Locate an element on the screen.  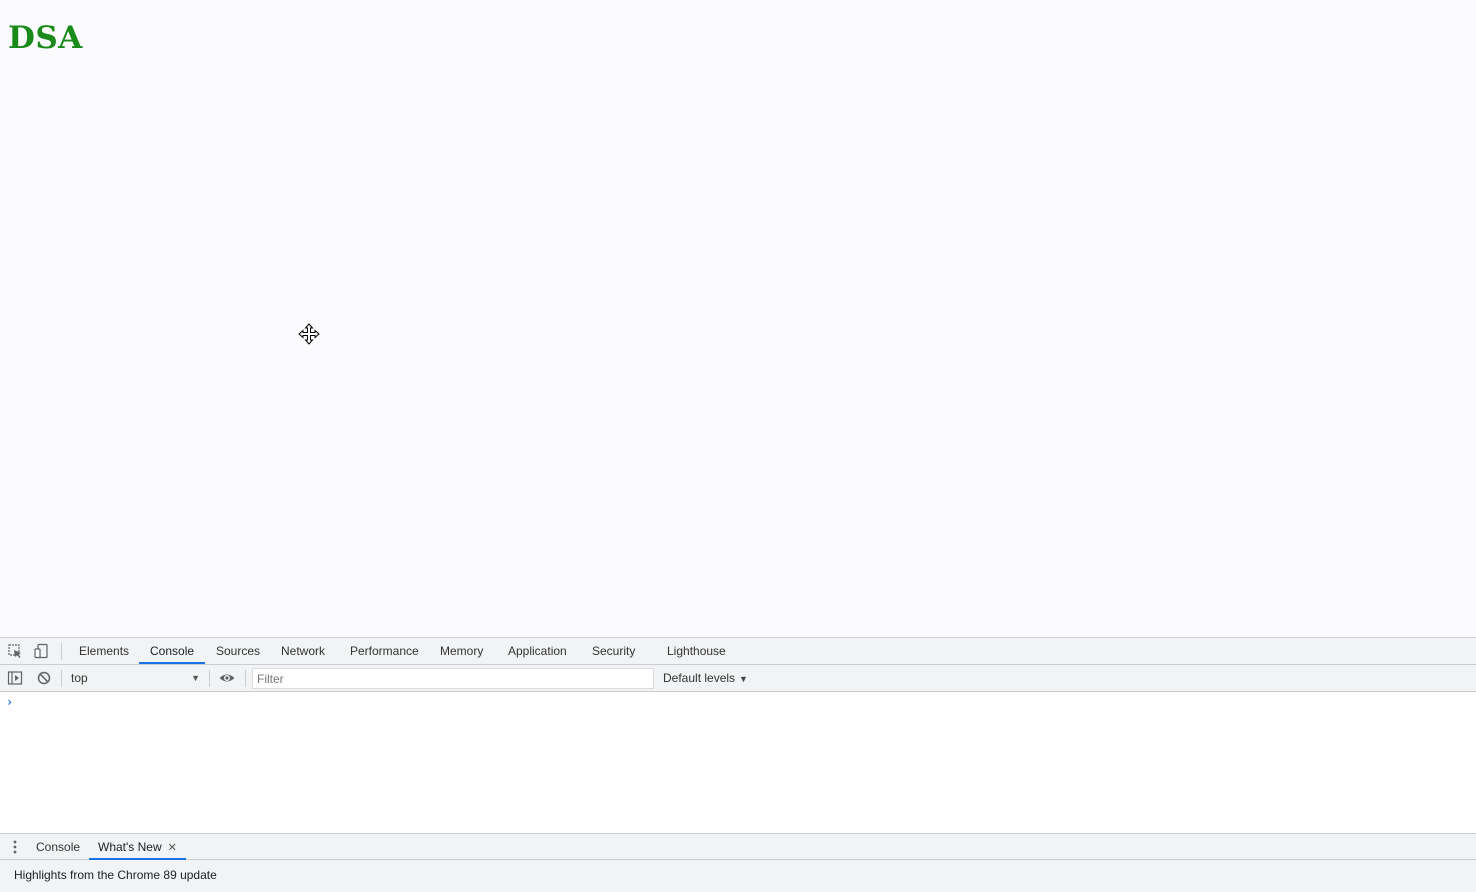
drawer-tab-whats-new-label: What's New is located at coordinates (130, 847).